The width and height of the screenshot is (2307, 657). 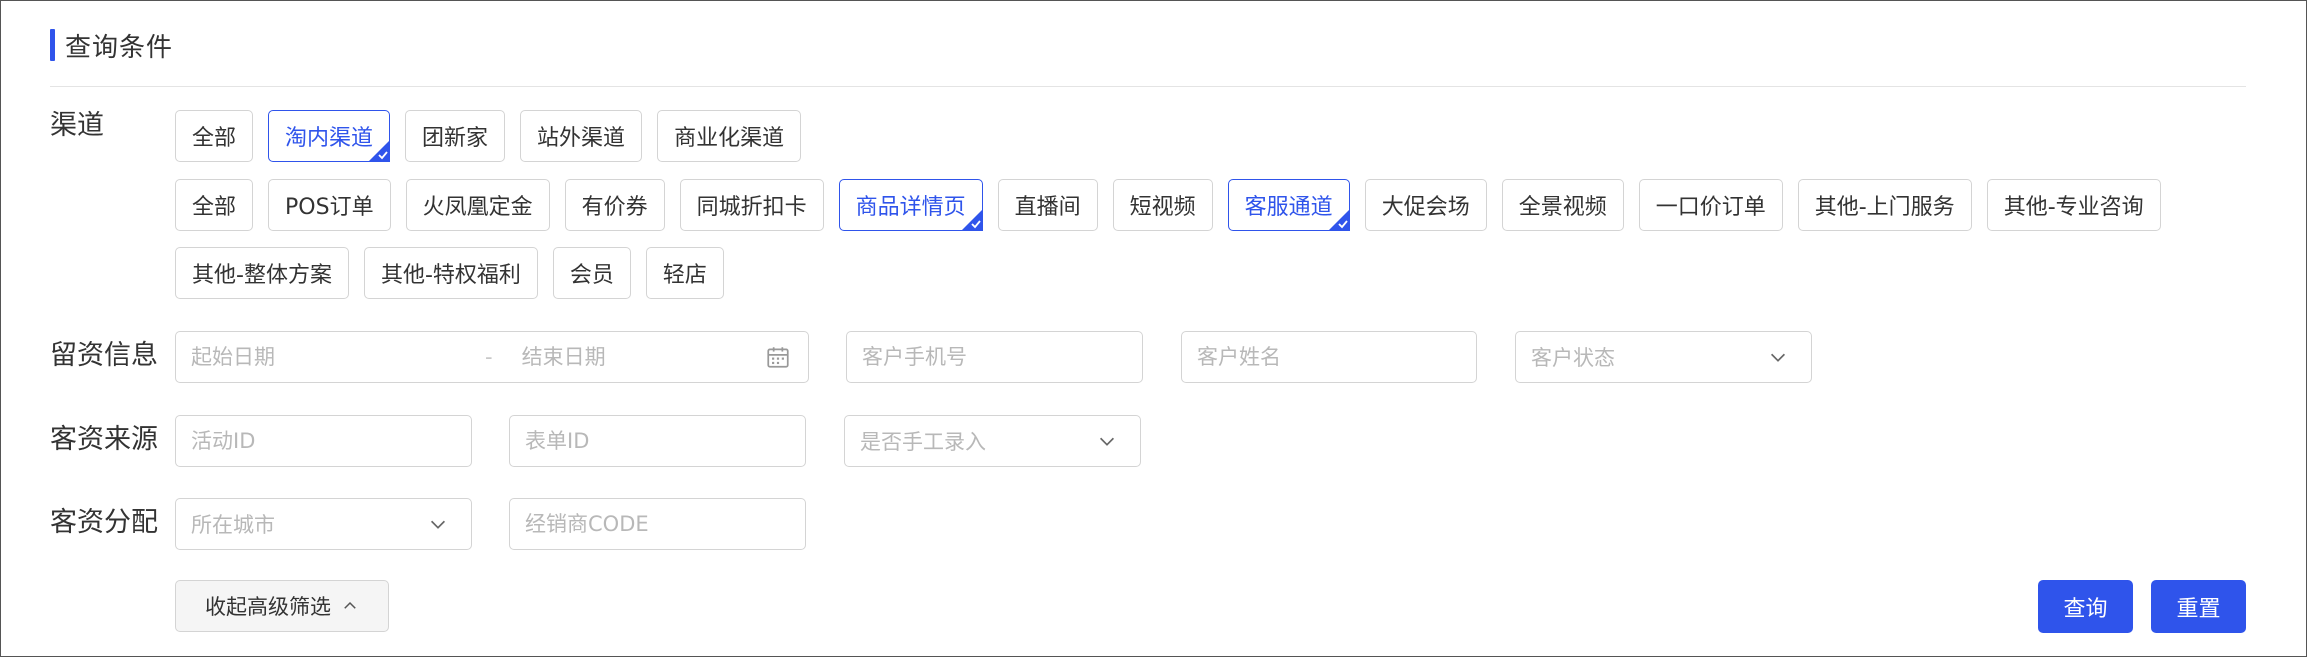 I want to click on channel-option-label: 短视频, so click(x=1162, y=207).